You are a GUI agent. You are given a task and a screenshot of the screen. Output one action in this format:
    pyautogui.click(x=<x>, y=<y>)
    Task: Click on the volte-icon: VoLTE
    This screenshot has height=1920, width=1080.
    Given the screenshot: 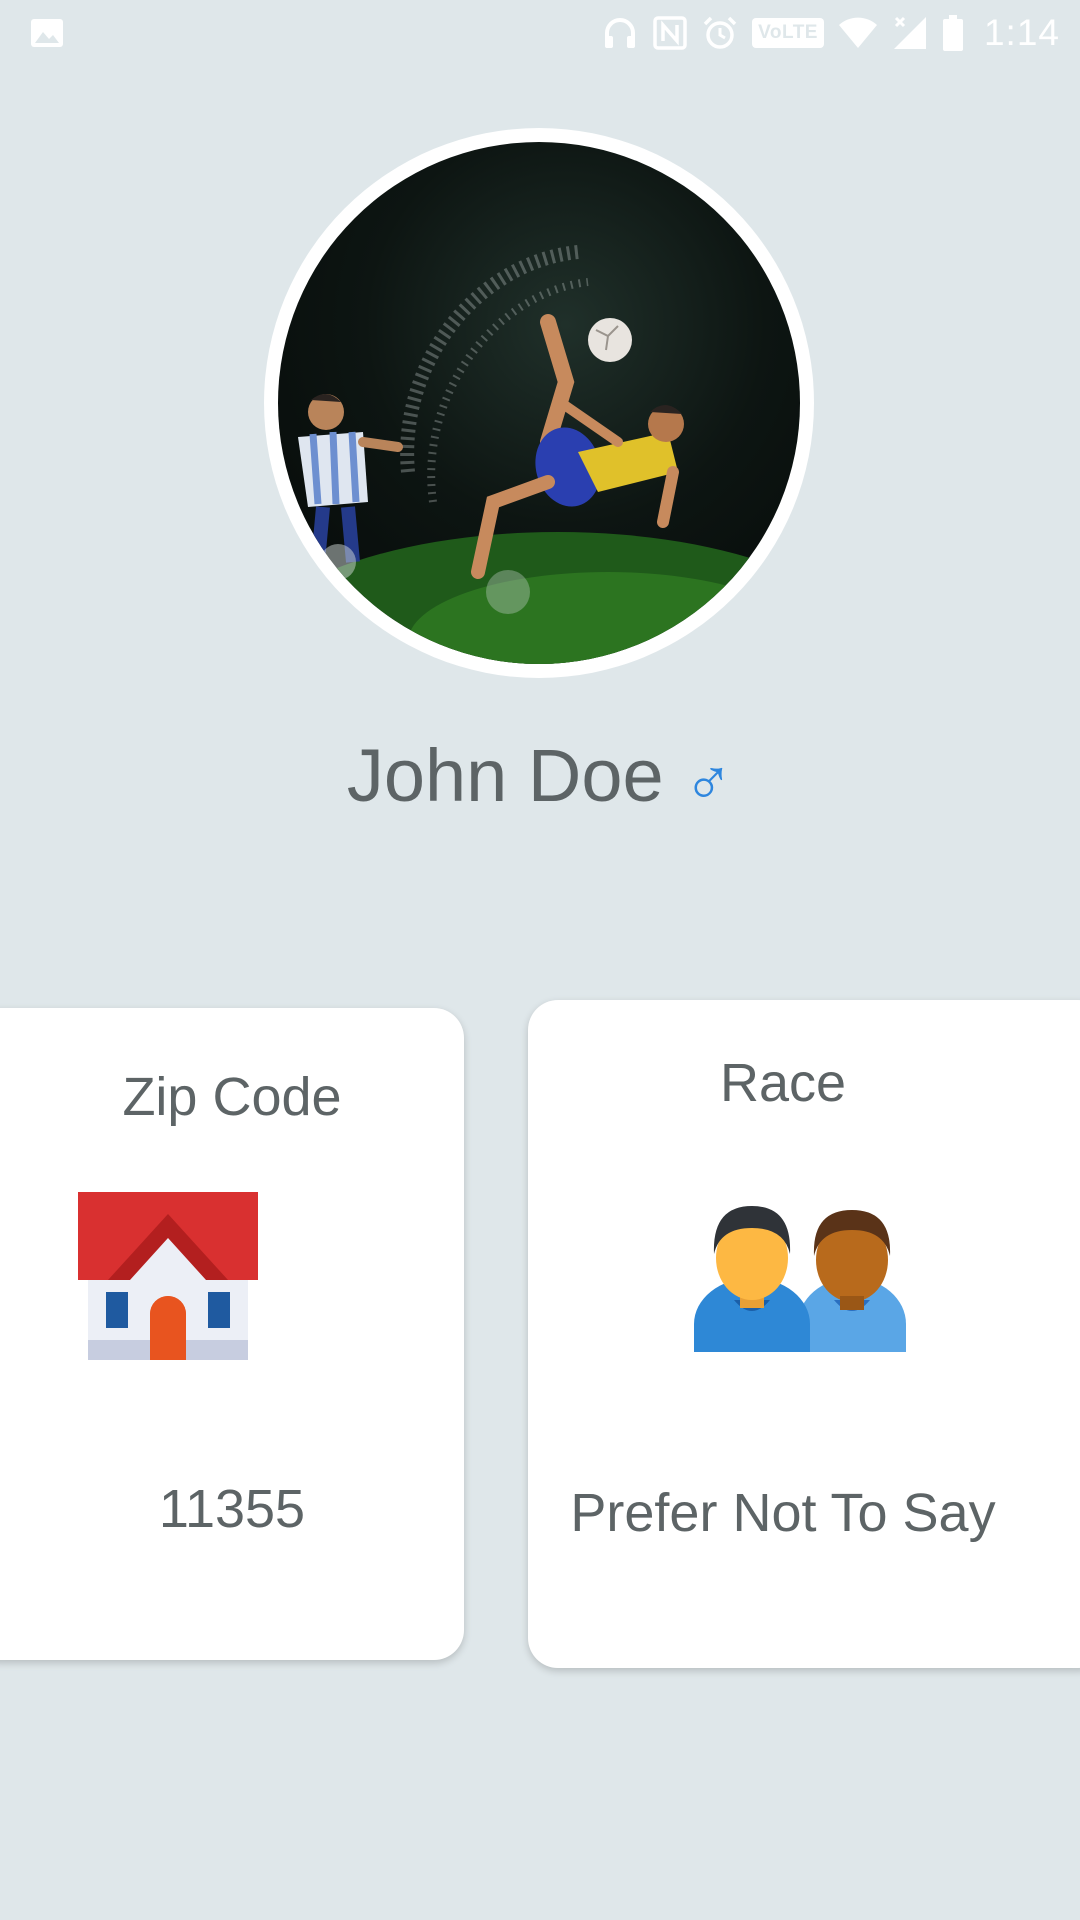 What is the action you would take?
    pyautogui.click(x=788, y=33)
    